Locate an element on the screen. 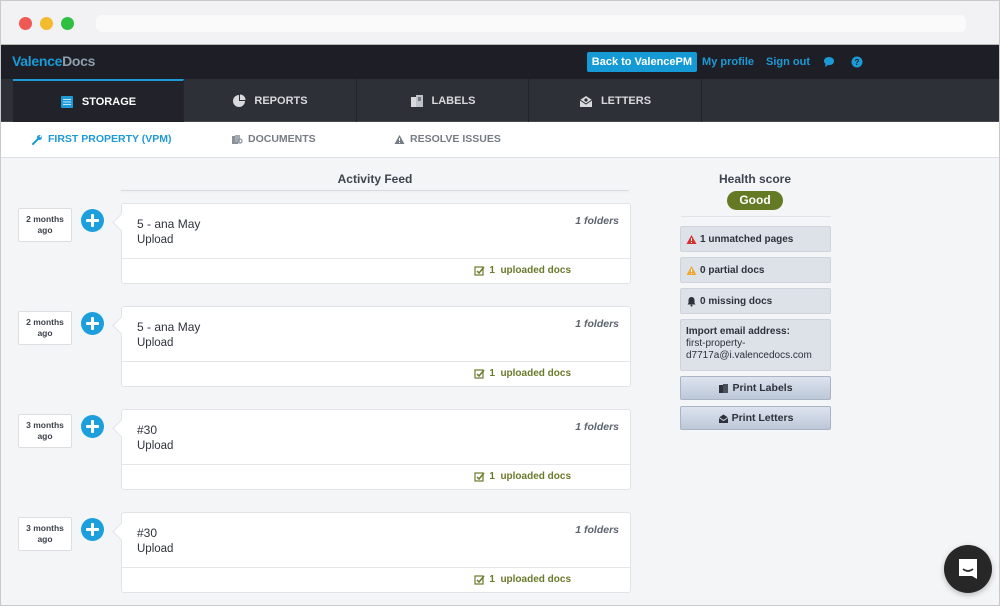 The image size is (1000, 606). subtab-resolve-issues: RESOLVE ISSUES is located at coordinates (447, 139).